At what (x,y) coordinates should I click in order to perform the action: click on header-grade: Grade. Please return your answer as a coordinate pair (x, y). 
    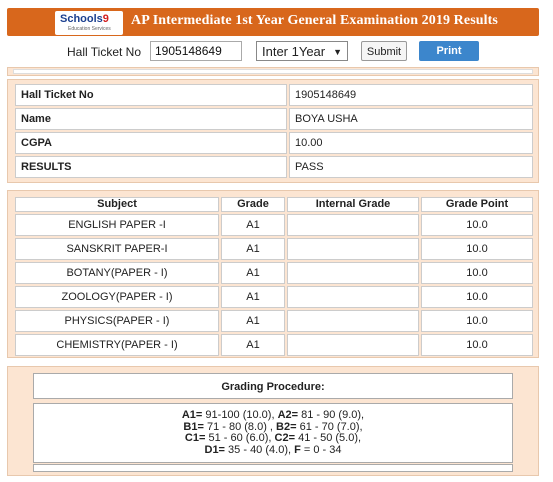
    Looking at the image, I should click on (253, 204).